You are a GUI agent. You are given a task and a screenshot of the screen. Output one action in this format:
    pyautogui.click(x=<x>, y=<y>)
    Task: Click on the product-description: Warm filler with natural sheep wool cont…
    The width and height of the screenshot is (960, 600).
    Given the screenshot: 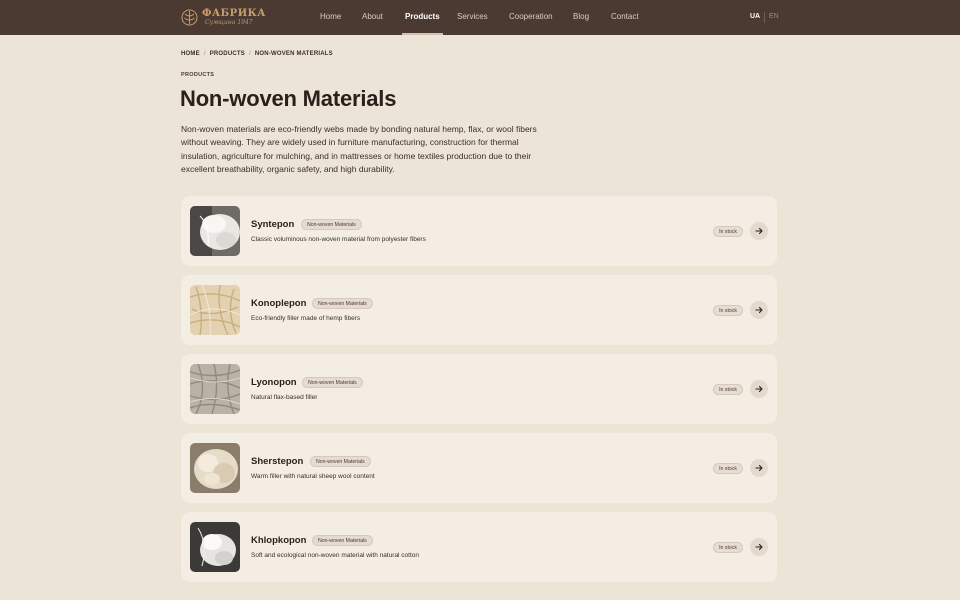 What is the action you would take?
    pyautogui.click(x=313, y=476)
    